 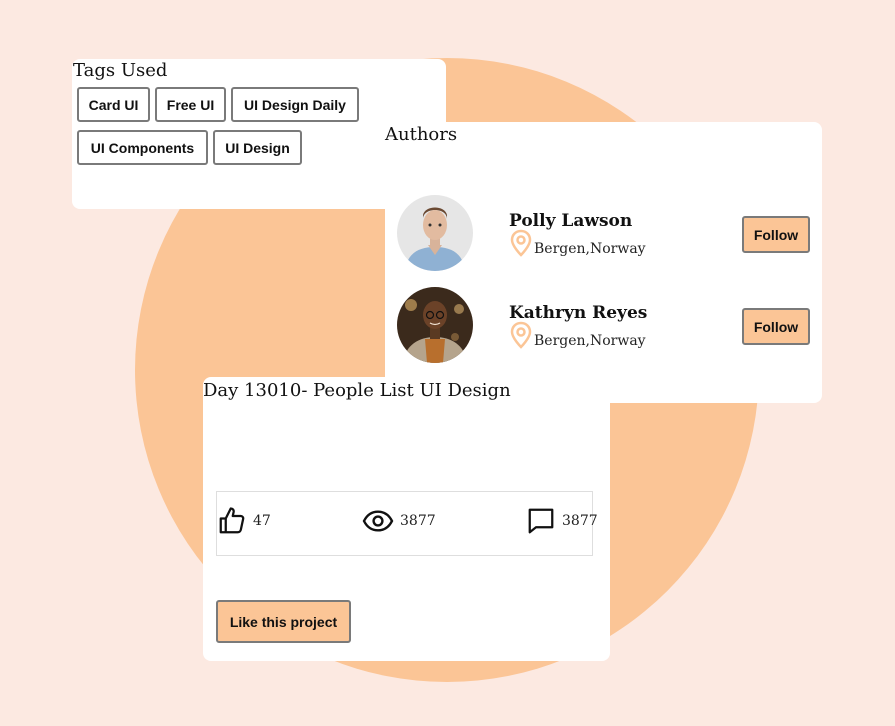 I want to click on author-name: Polly Lawson, so click(x=571, y=221).